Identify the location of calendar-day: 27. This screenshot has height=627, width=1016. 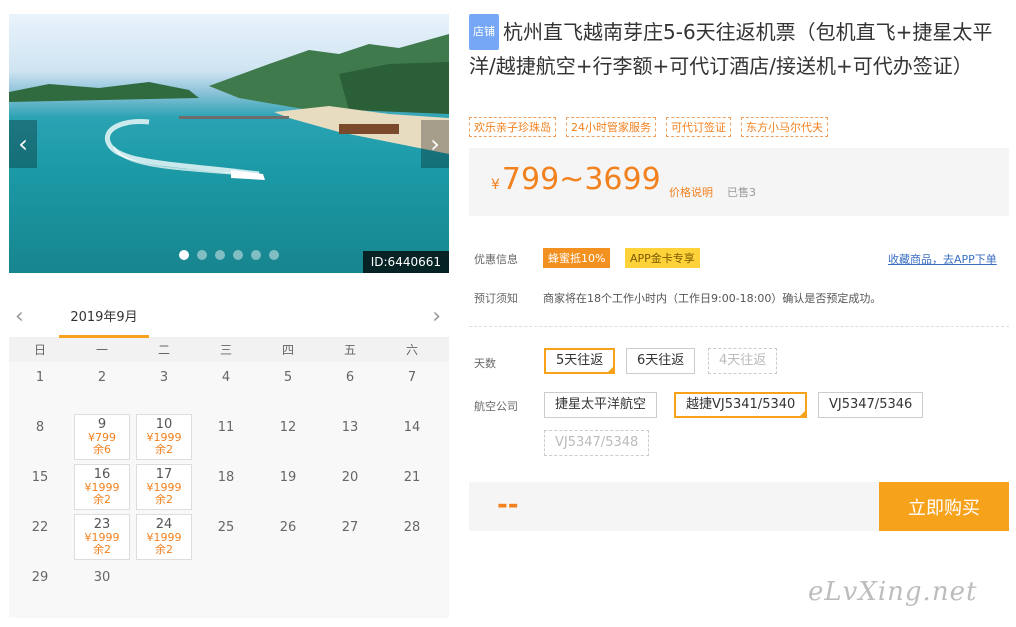
(350, 537).